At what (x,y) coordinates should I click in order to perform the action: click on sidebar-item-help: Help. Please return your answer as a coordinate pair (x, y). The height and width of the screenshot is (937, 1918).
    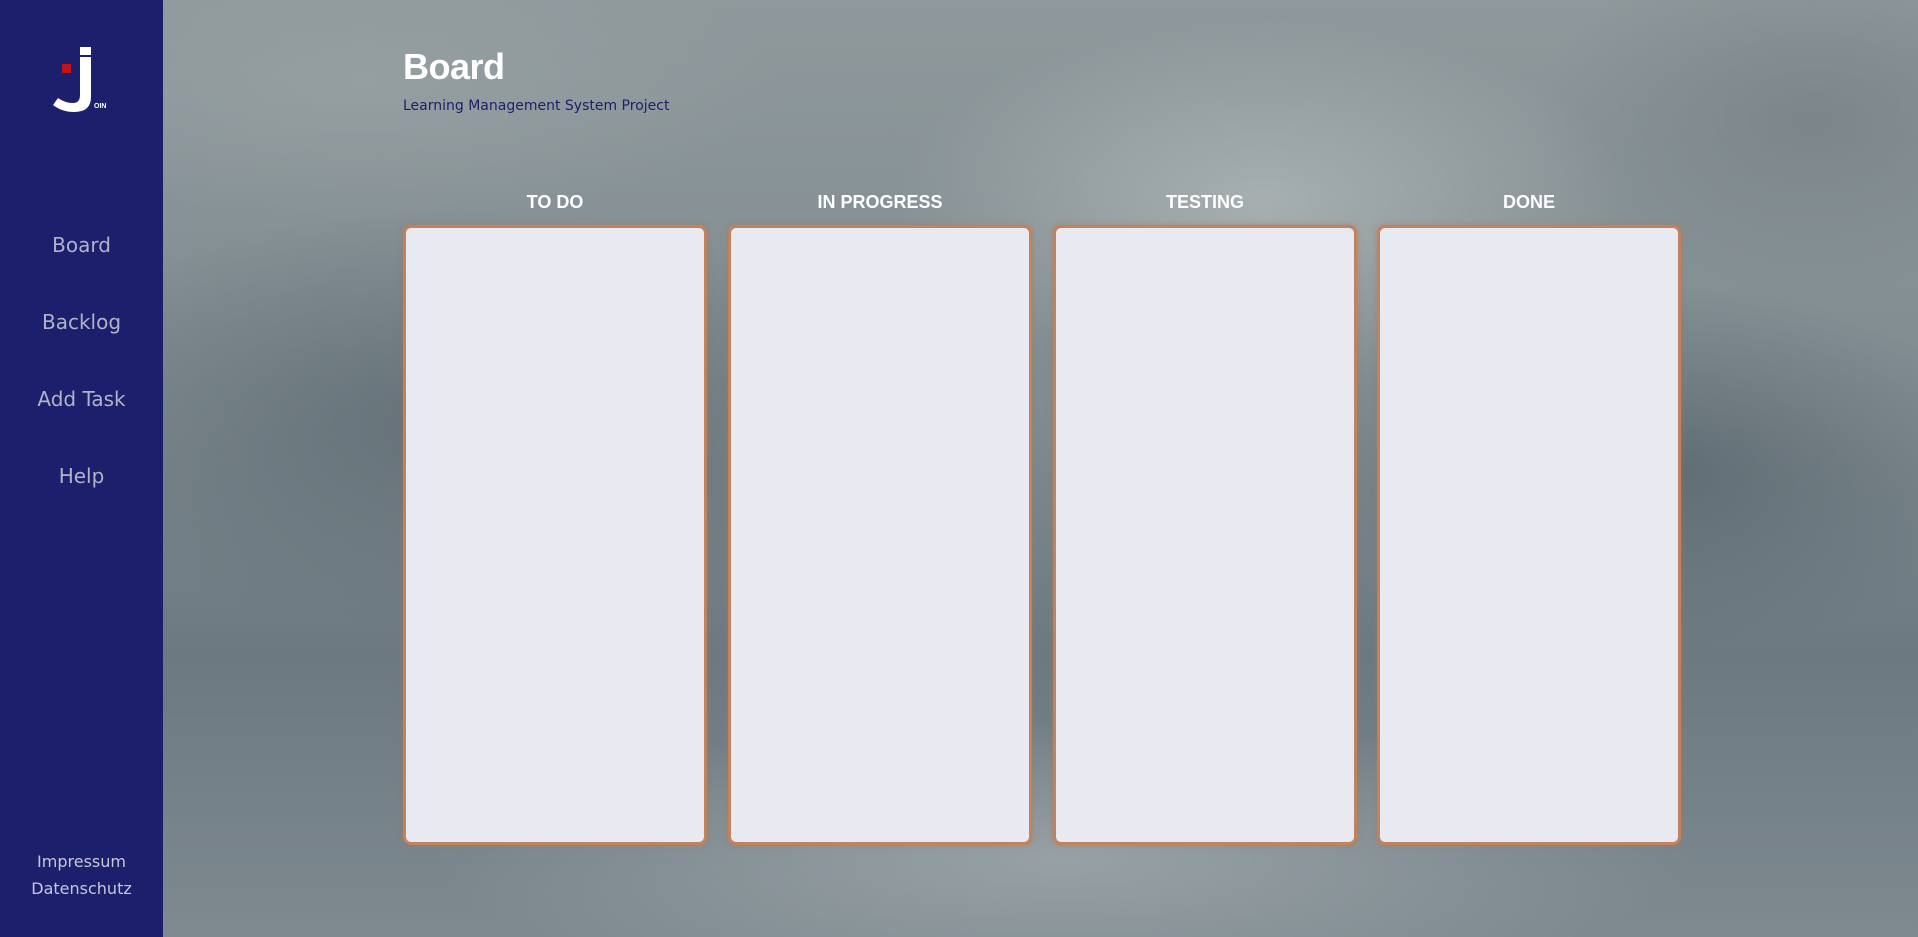
    Looking at the image, I should click on (81, 476).